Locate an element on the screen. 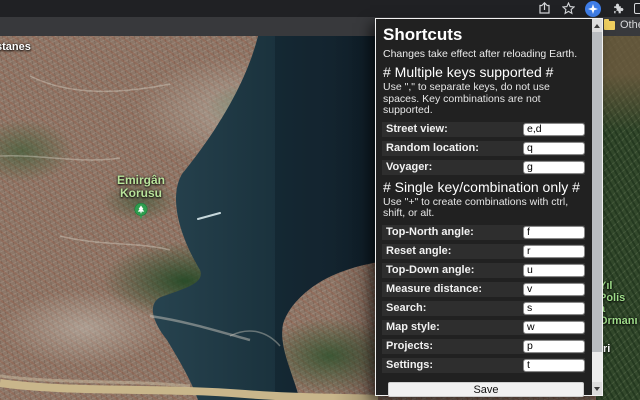 Image resolution: width=640 pixels, height=400 pixels. top-down-angle-label: Top-Down angle: is located at coordinates (430, 270).